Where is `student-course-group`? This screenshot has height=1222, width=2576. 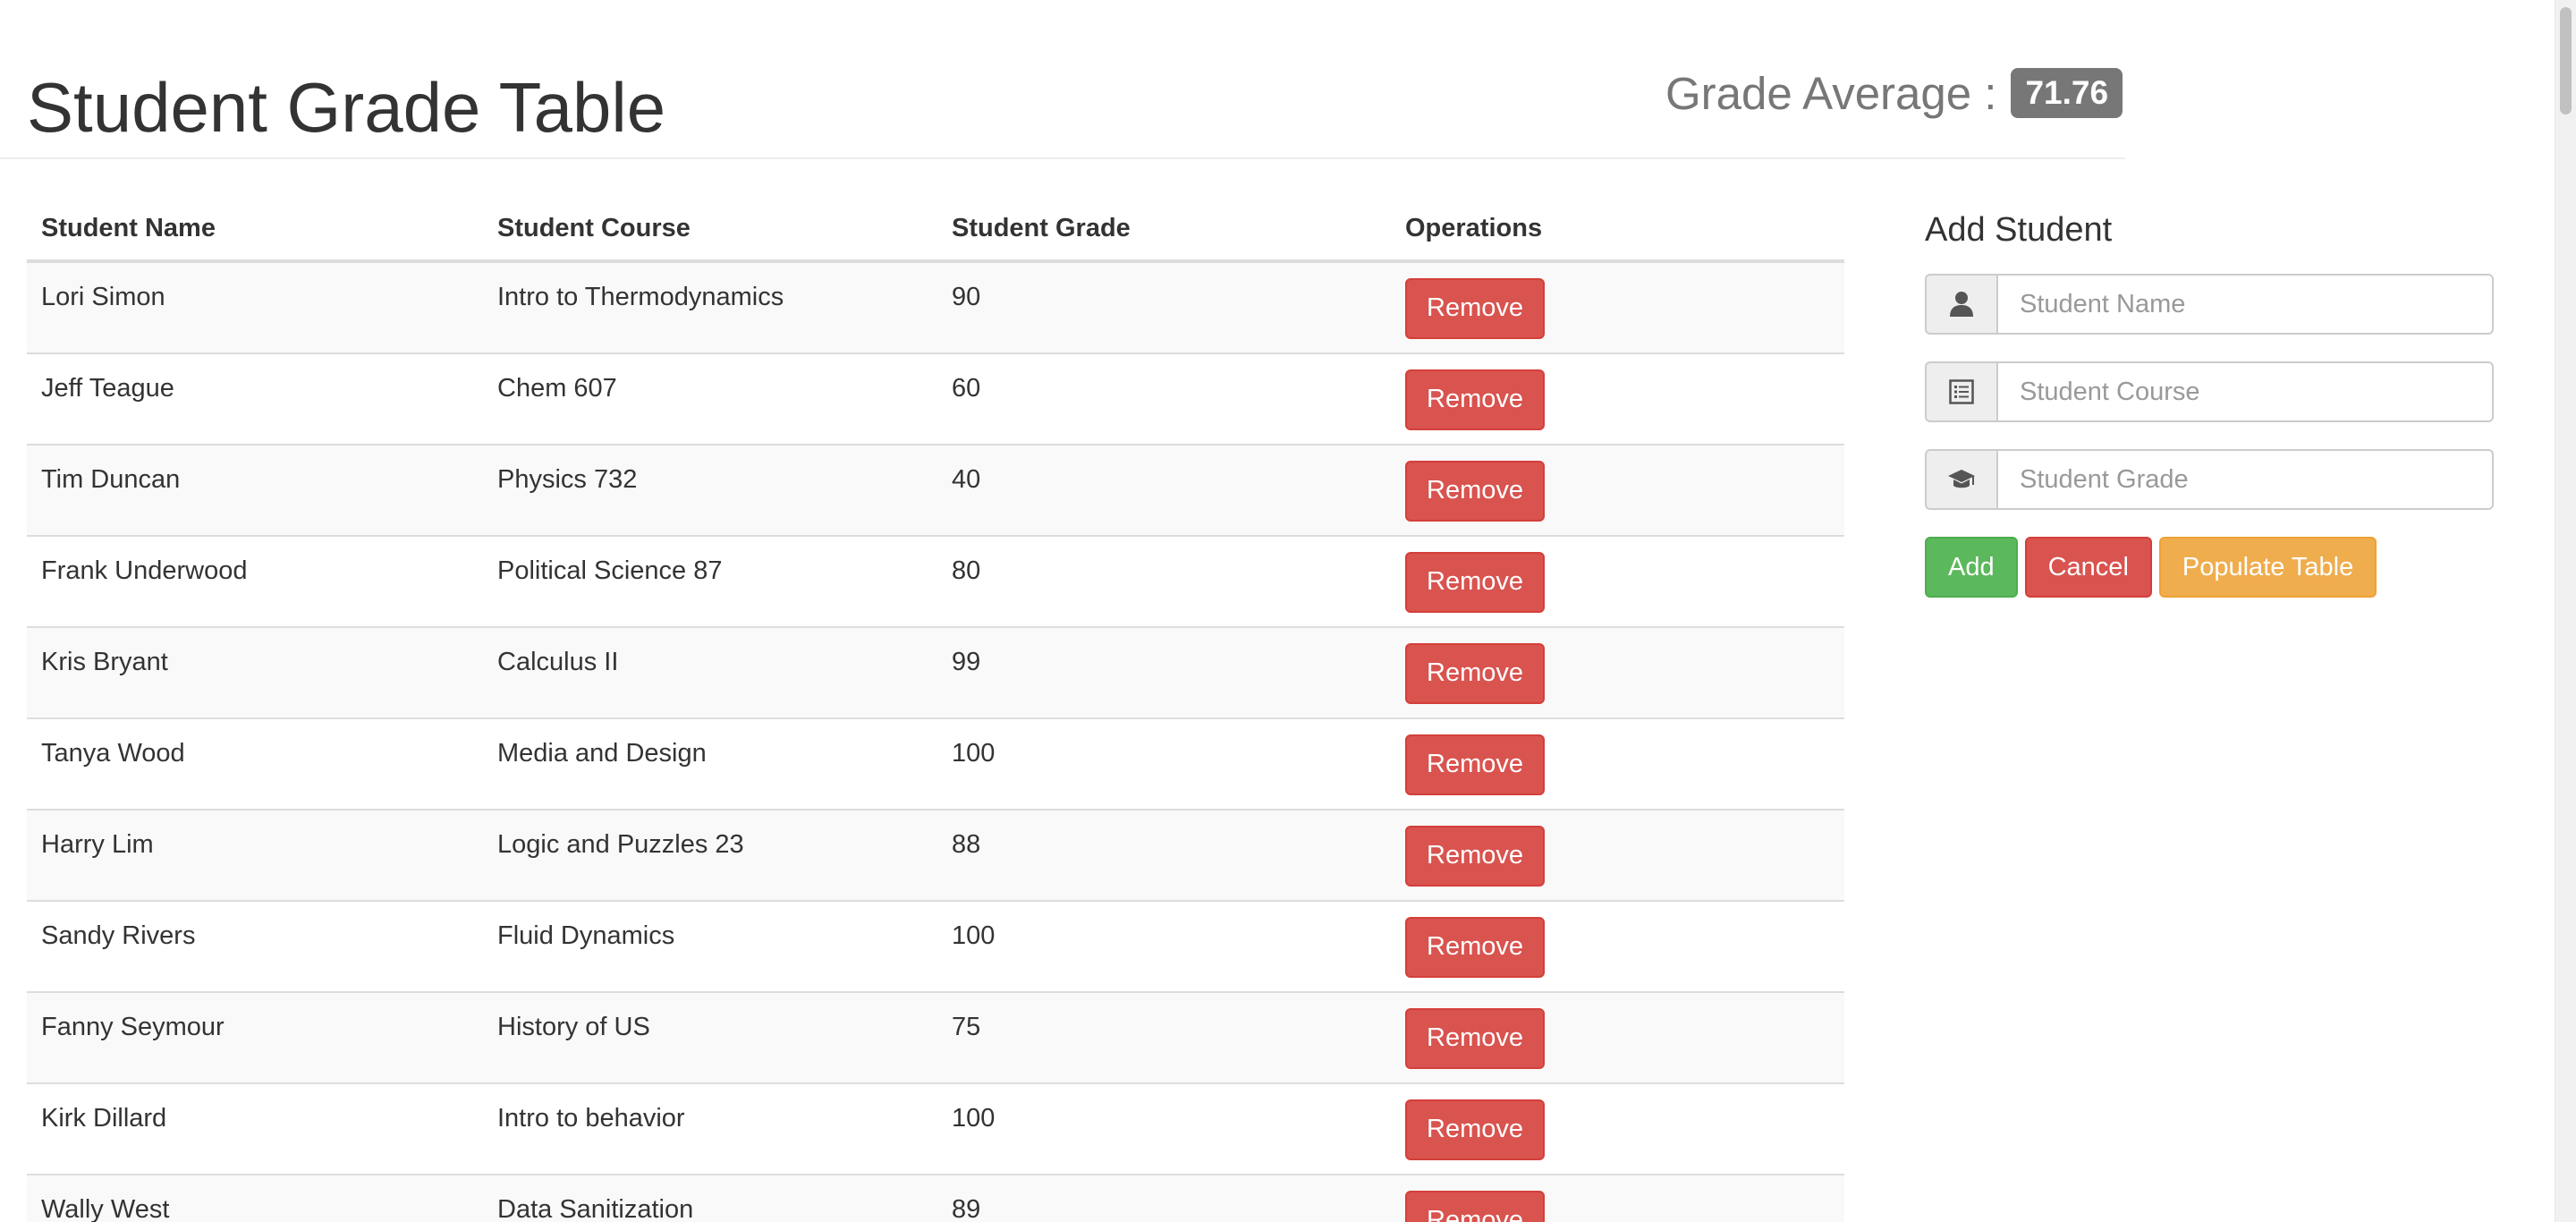
student-course-group is located at coordinates (2209, 391).